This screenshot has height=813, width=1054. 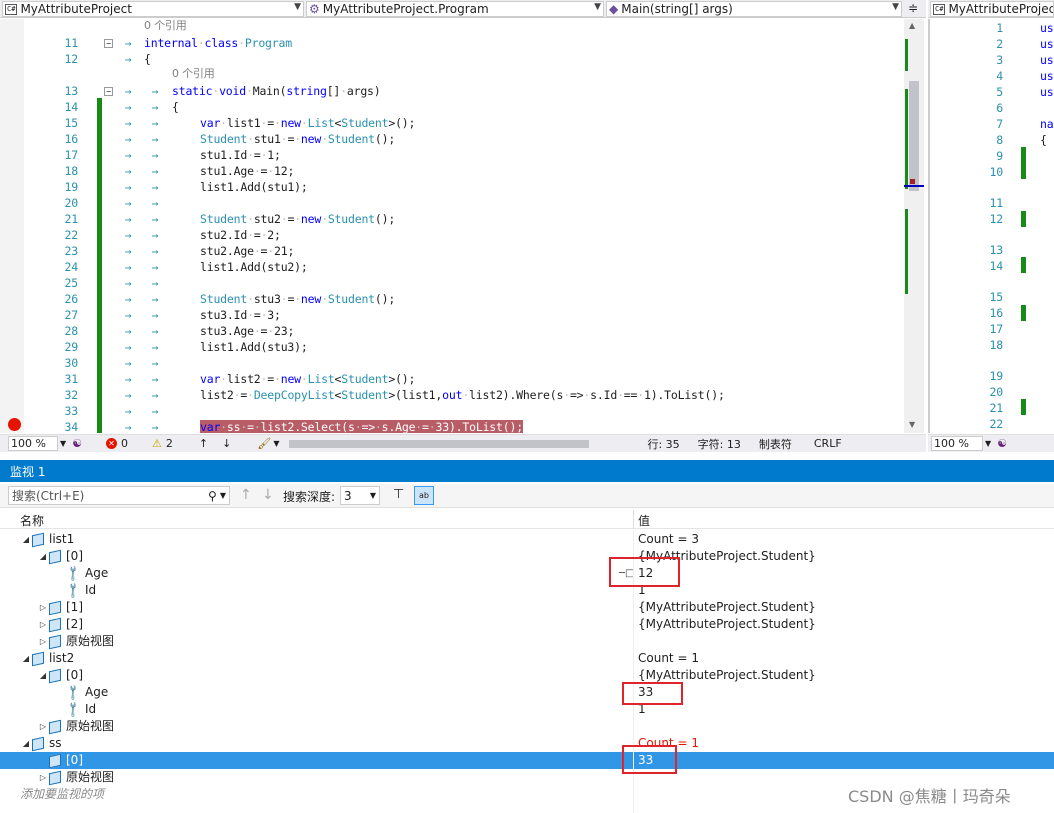 I want to click on line-number: 23, so click(x=71, y=251).